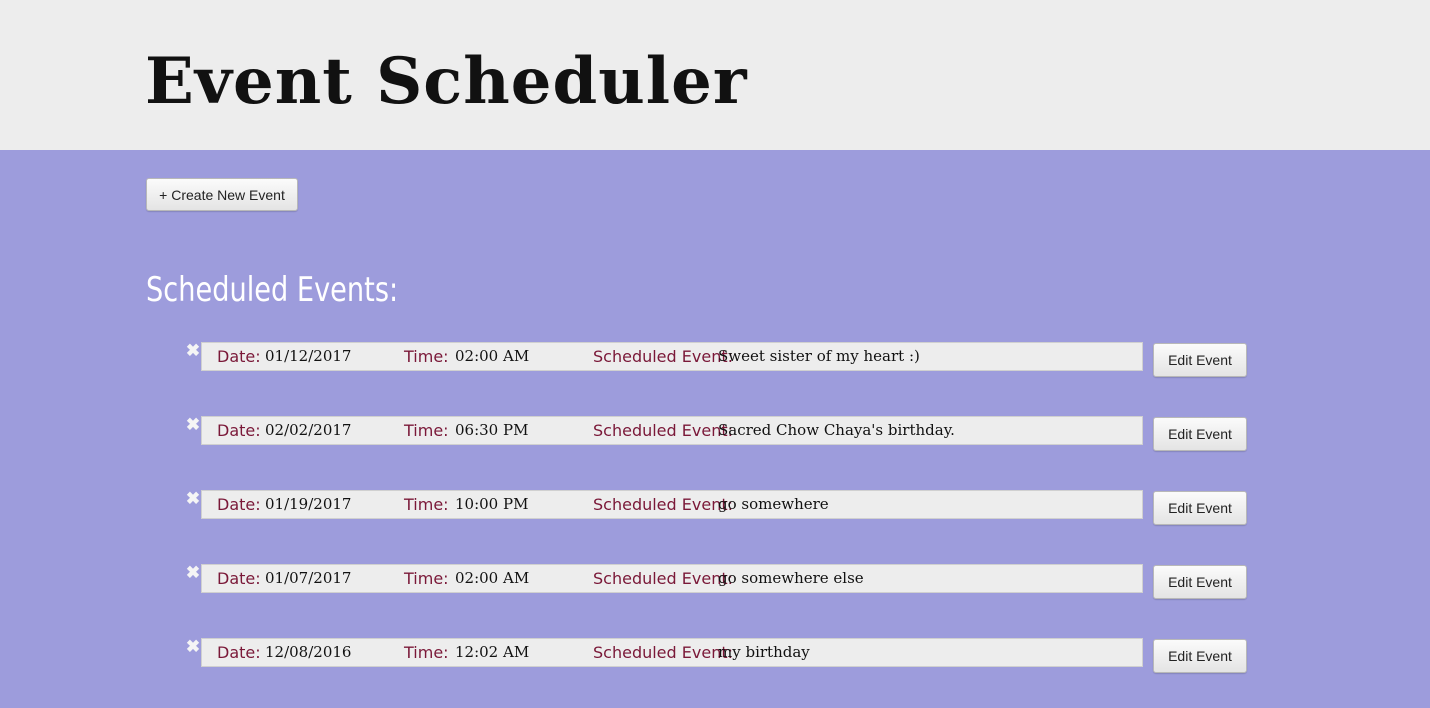 Image resolution: width=1430 pixels, height=708 pixels. I want to click on event-description: go somewhere else, so click(791, 578).